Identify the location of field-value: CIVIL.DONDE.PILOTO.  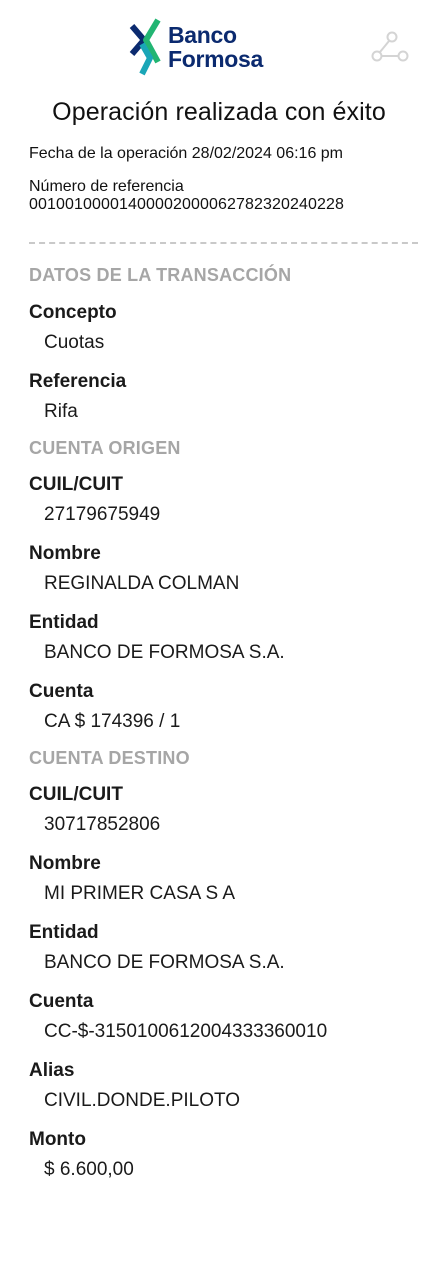
(142, 1100).